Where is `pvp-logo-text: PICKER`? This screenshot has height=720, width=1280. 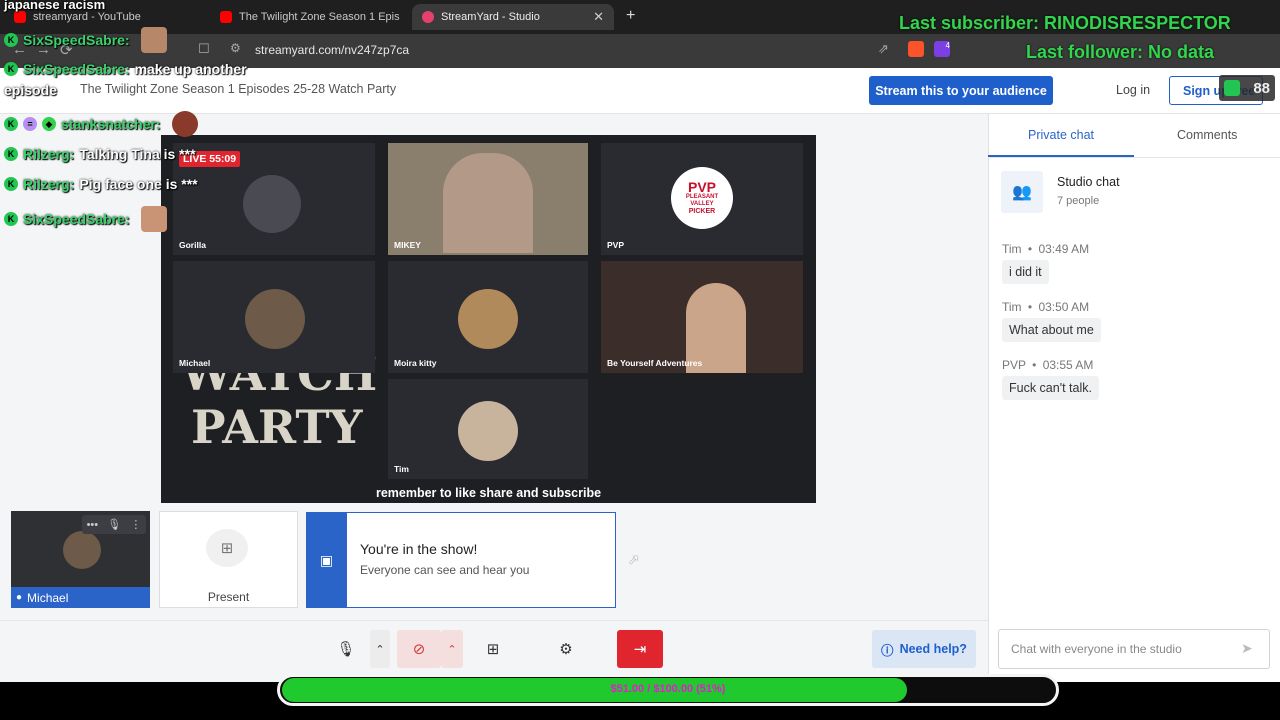
pvp-logo-text: PICKER is located at coordinates (702, 211).